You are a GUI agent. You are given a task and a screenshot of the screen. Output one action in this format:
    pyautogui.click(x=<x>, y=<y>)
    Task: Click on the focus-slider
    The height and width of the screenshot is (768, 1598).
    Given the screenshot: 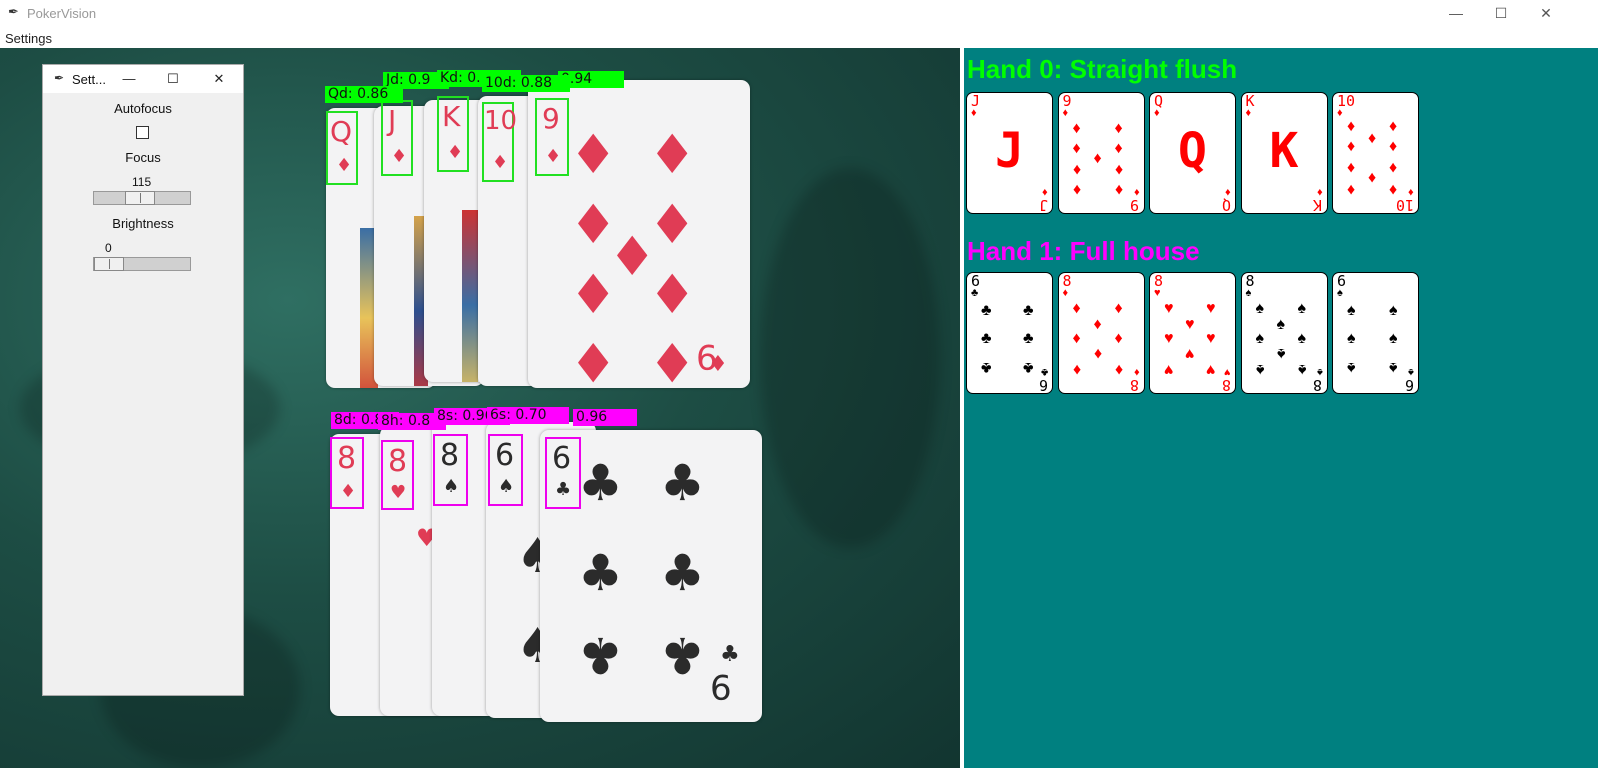 What is the action you would take?
    pyautogui.click(x=142, y=198)
    